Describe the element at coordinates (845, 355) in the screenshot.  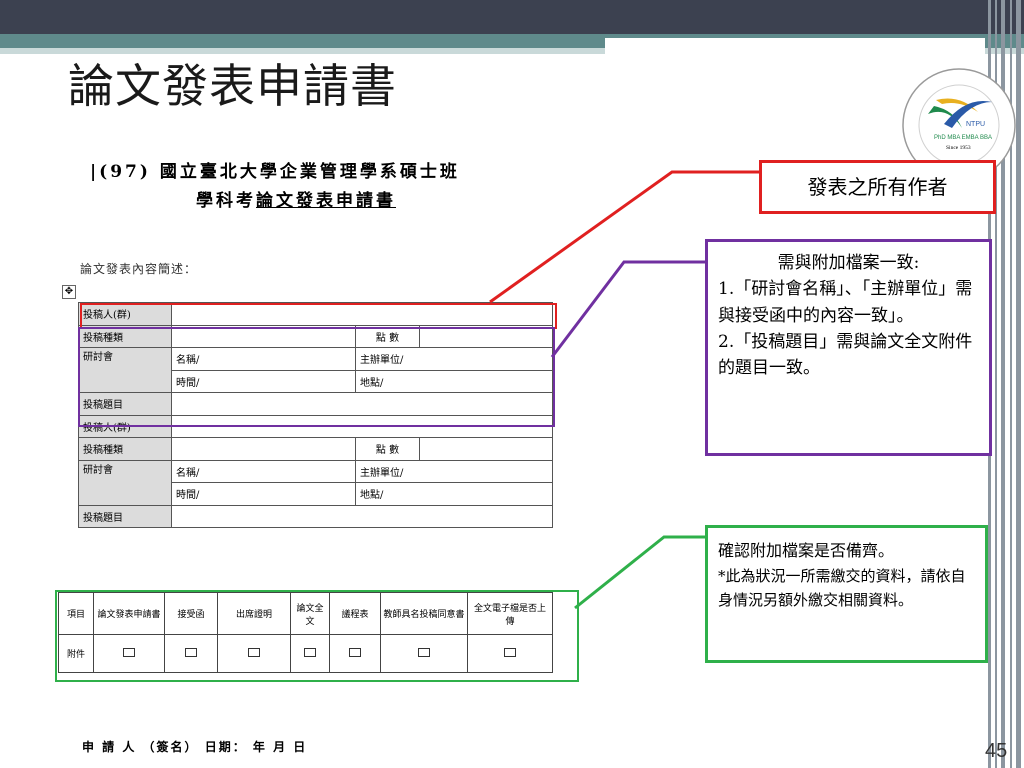
I see `callout-item: 2.「投稿題目」需與論文全文附件的題目一致。` at that location.